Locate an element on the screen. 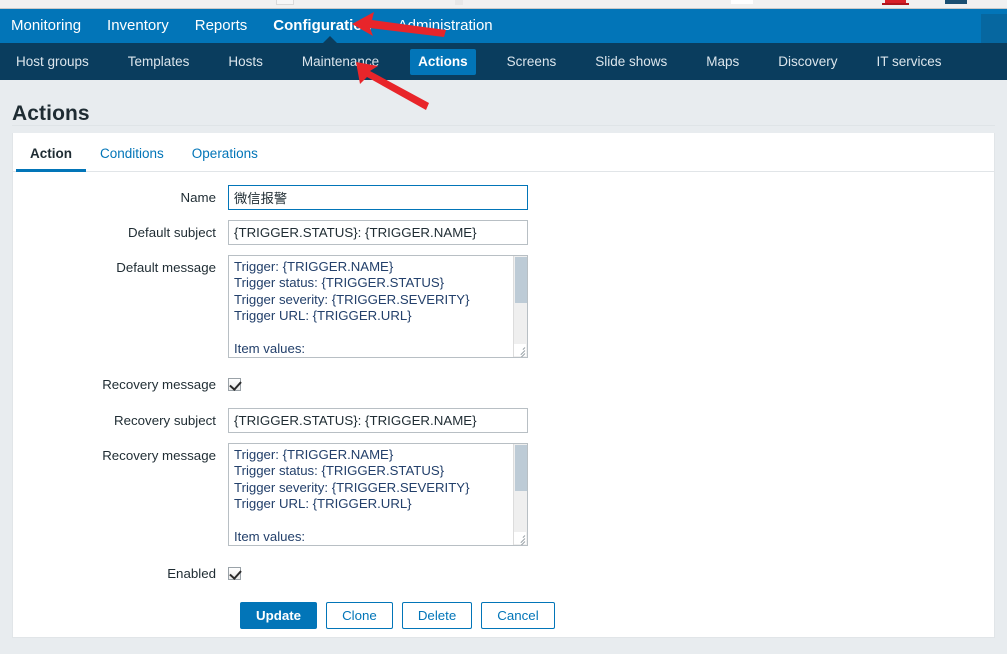  user-menu-button is located at coordinates (994, 28).